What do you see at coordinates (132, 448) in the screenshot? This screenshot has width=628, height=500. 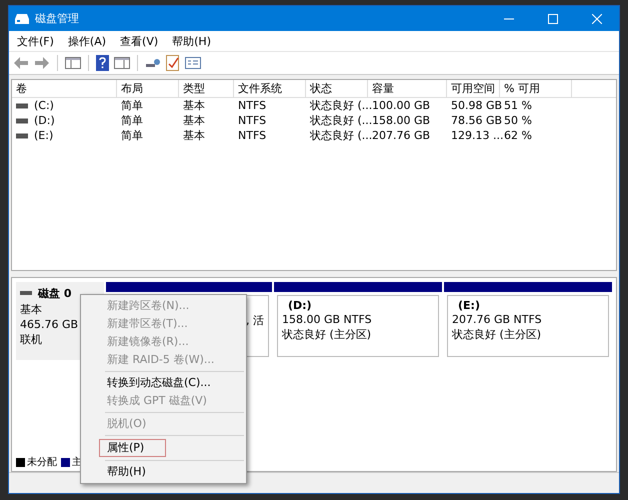 I see `menu-item: 属性(P)` at bounding box center [132, 448].